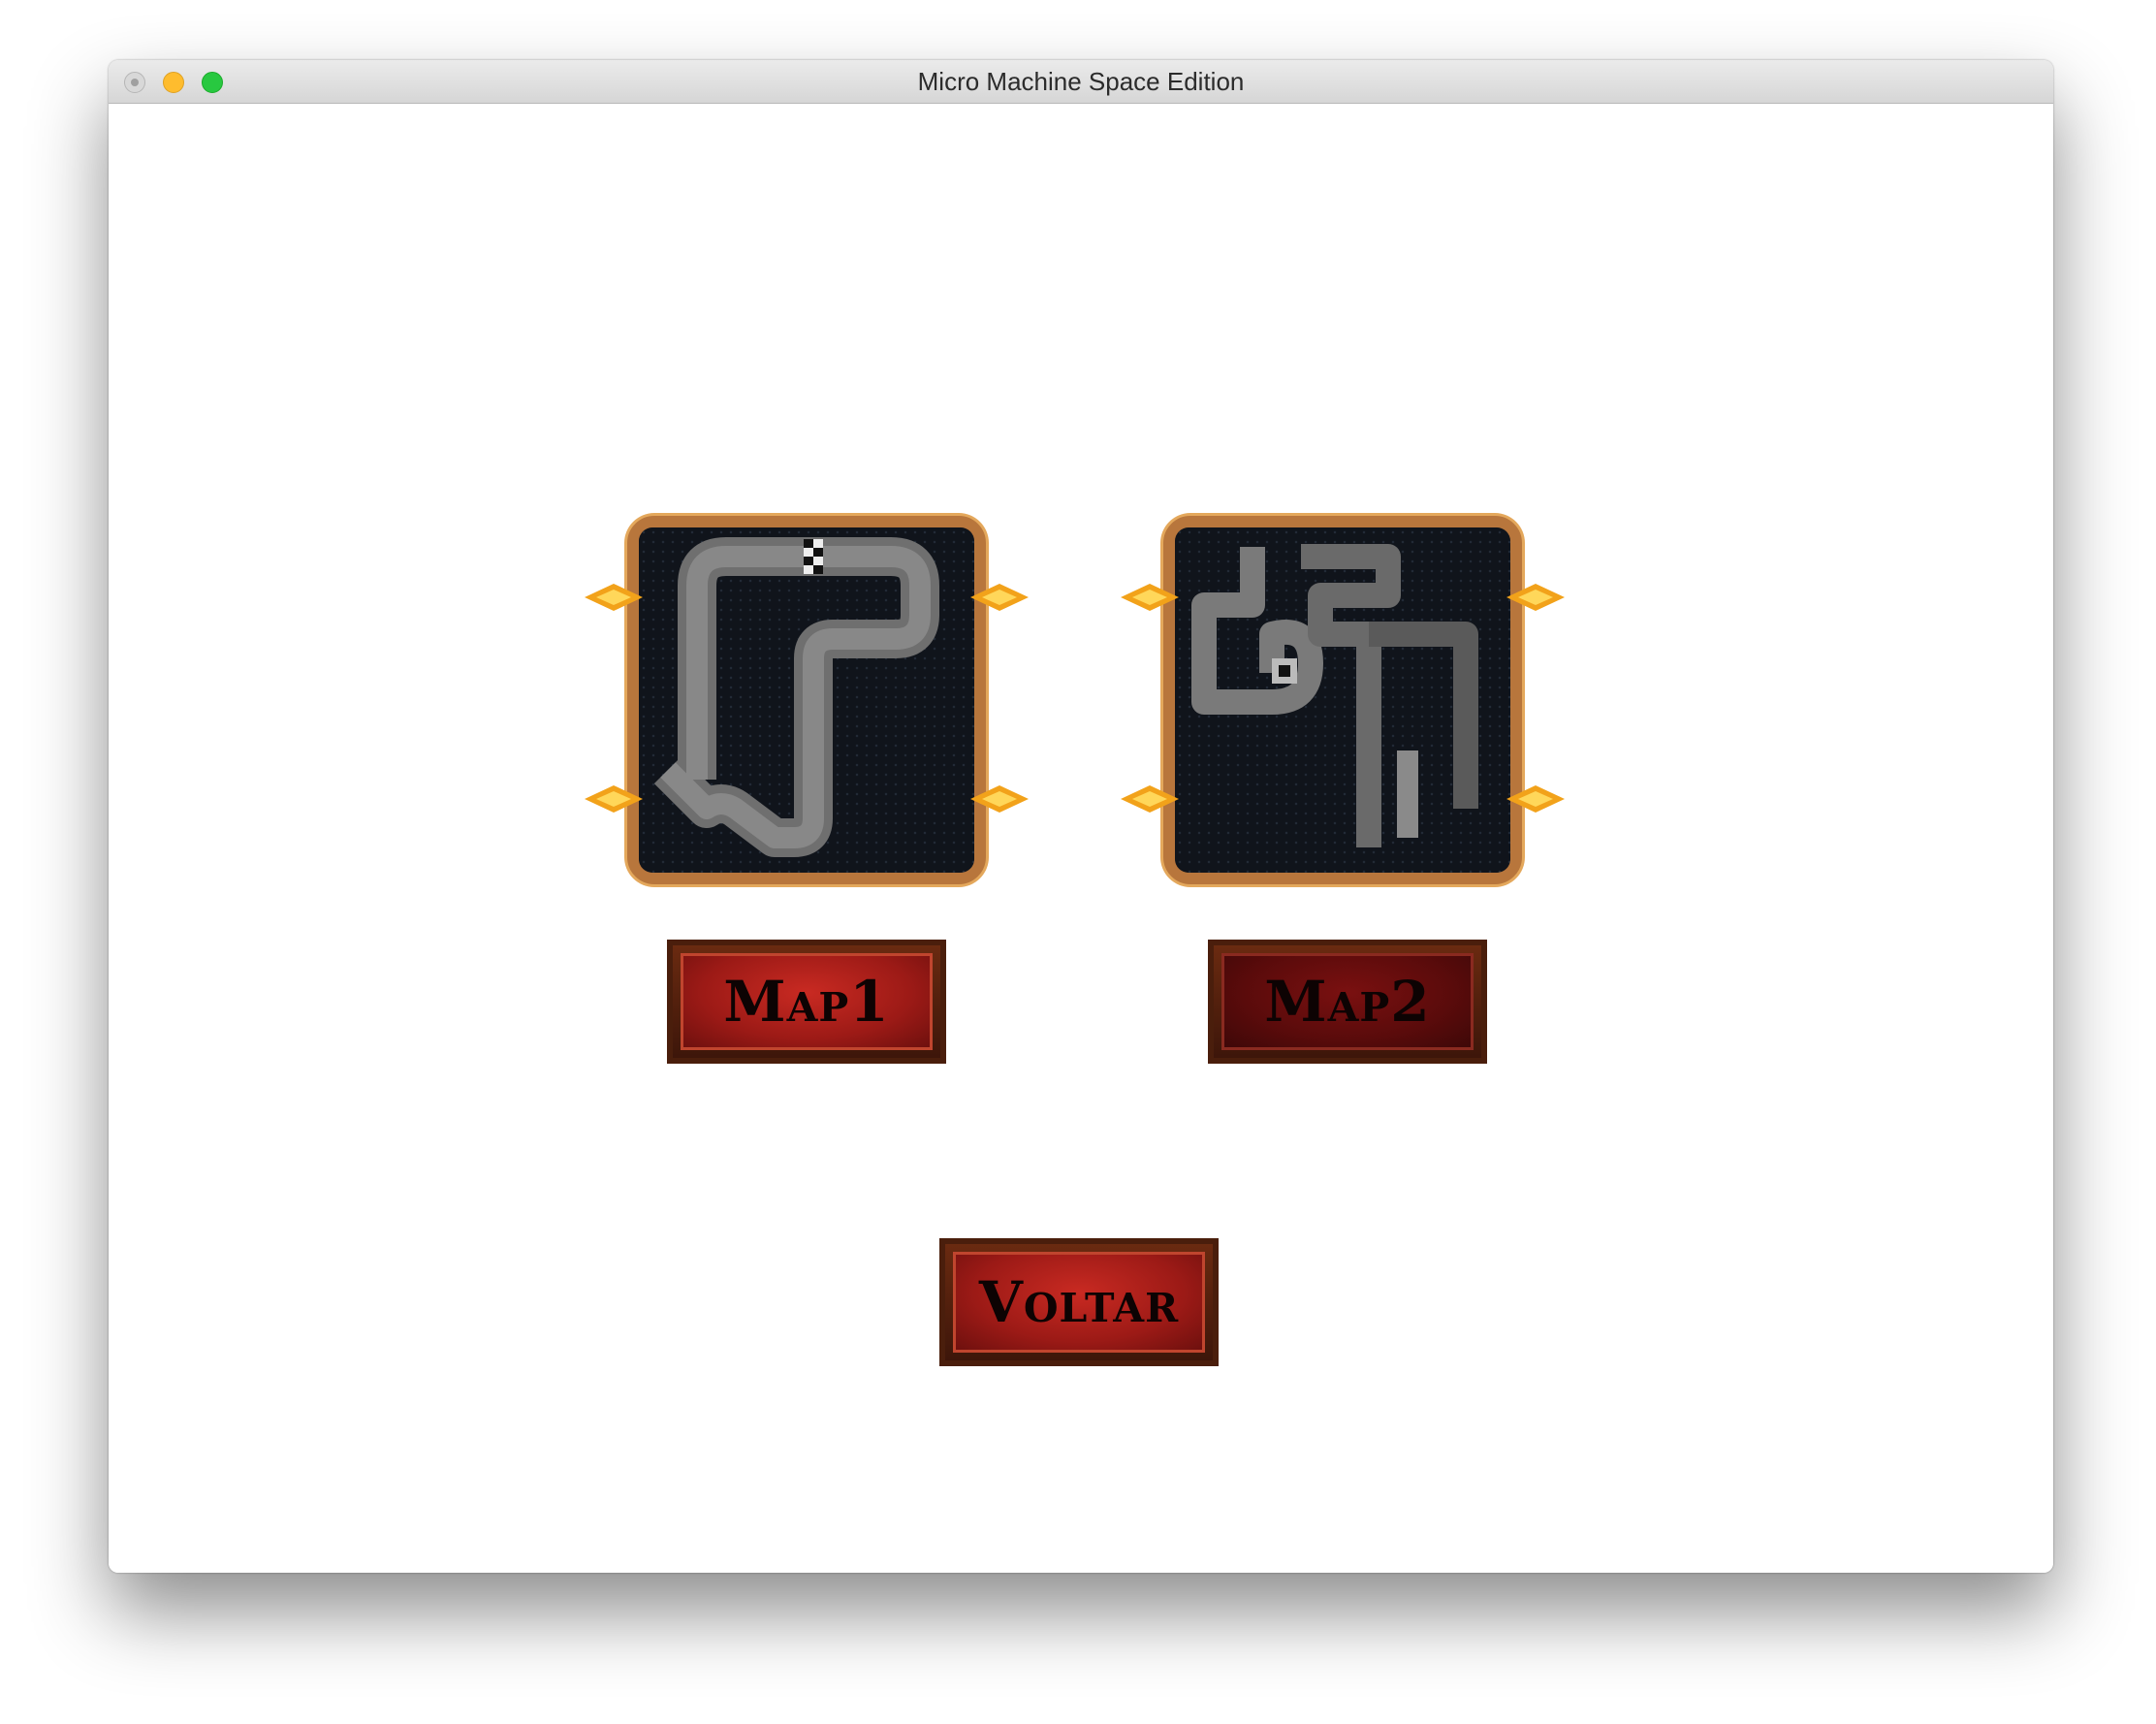  I want to click on map1-button-face: Map1, so click(807, 1002).